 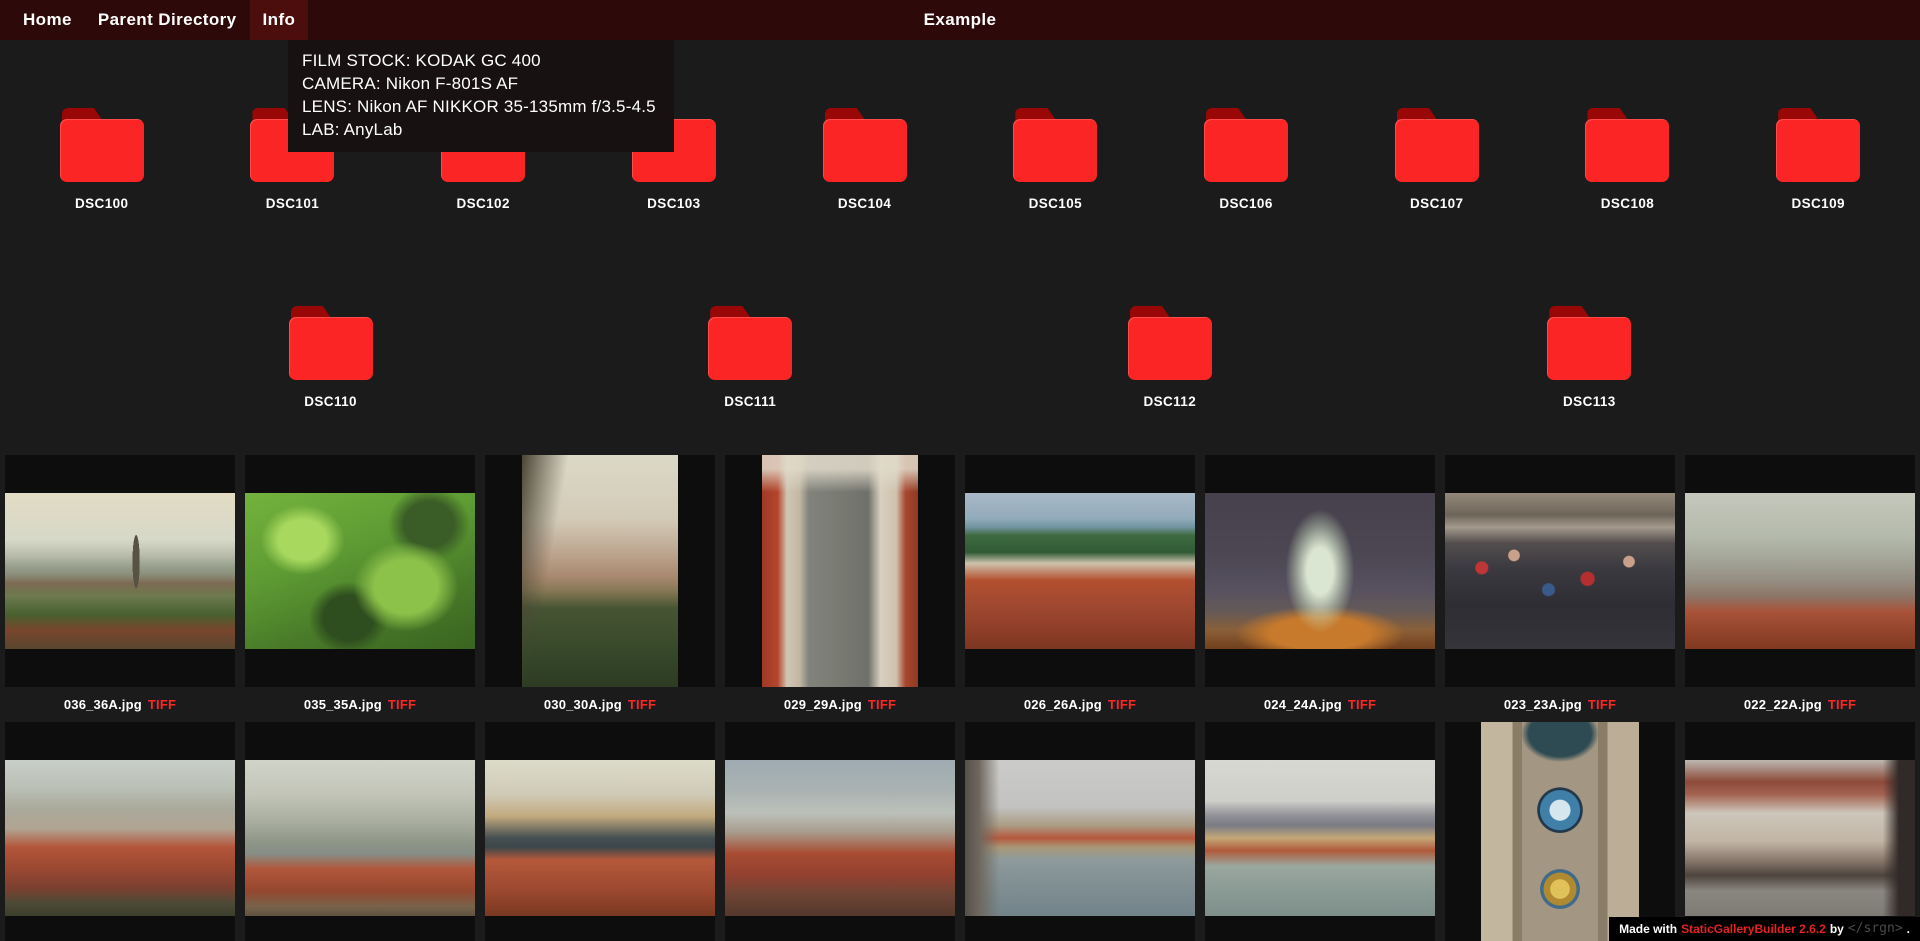 I want to click on folder-label: DSC102, so click(x=483, y=203).